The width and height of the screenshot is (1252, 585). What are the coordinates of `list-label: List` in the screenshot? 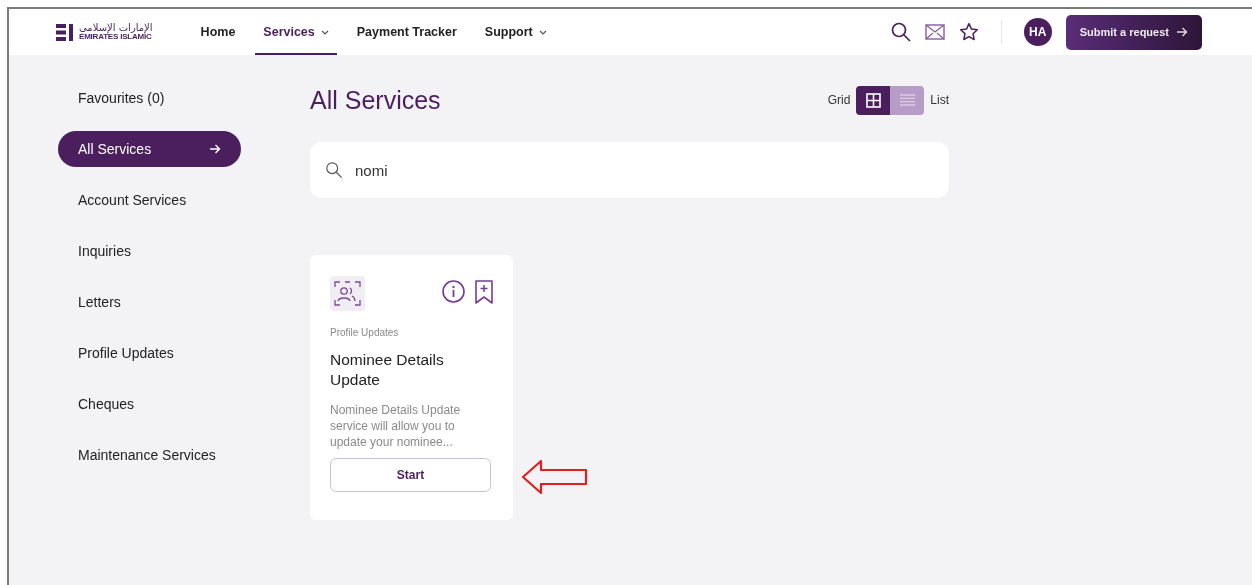 It's located at (939, 100).